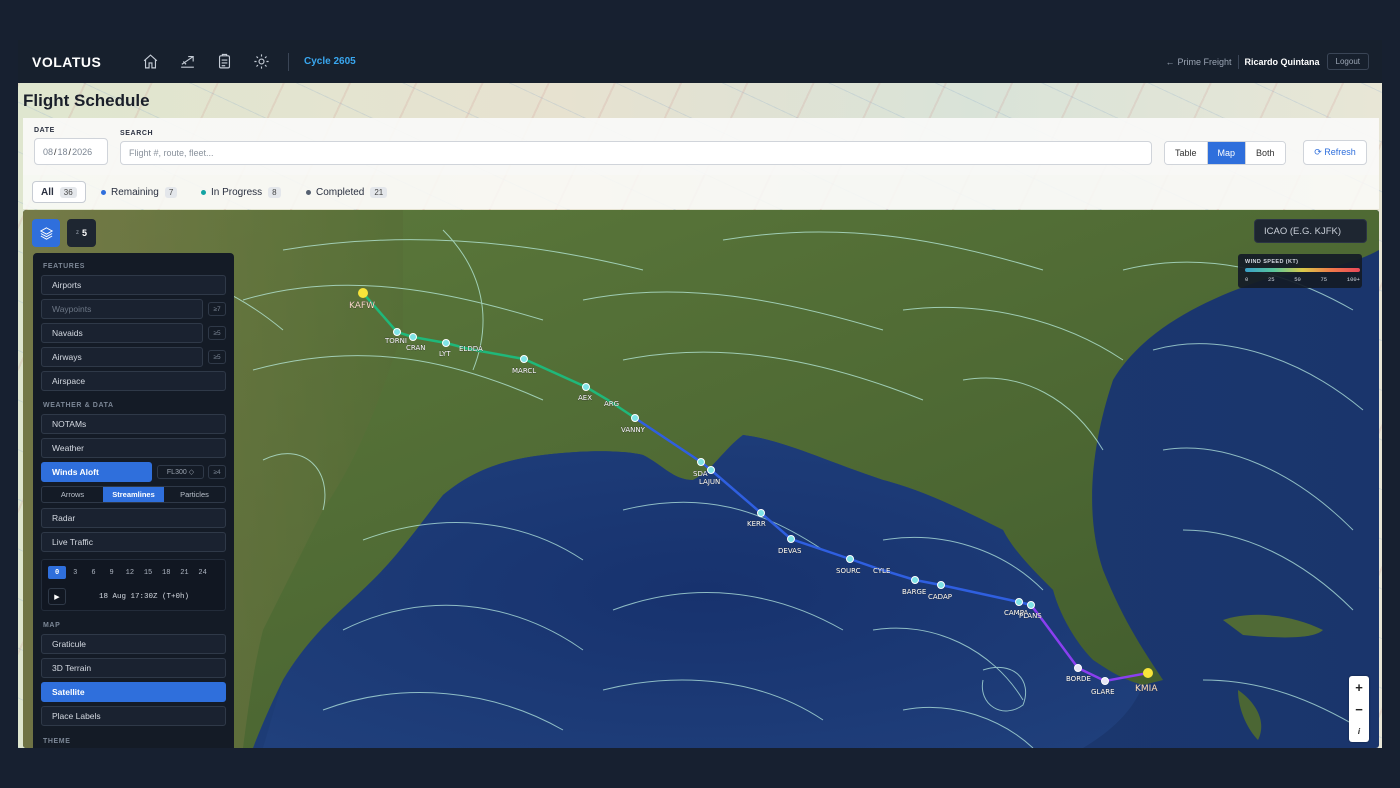 The width and height of the screenshot is (1400, 788). I want to click on route-label: GLARE, so click(1103, 692).